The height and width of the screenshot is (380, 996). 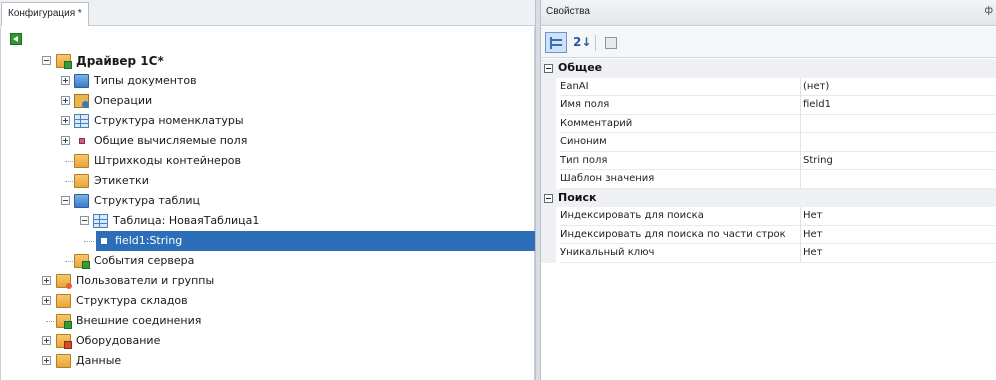 What do you see at coordinates (268, 341) in the screenshot?
I see `tree-item-equipment: Оборудование` at bounding box center [268, 341].